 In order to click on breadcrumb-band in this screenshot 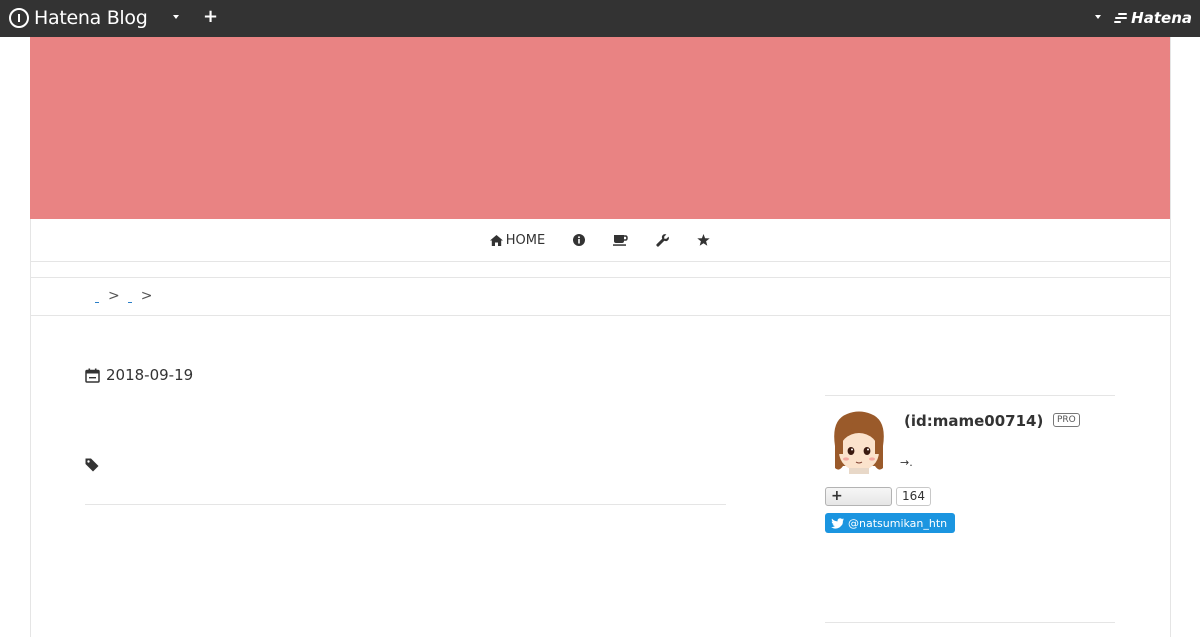, I will do `click(600, 296)`.